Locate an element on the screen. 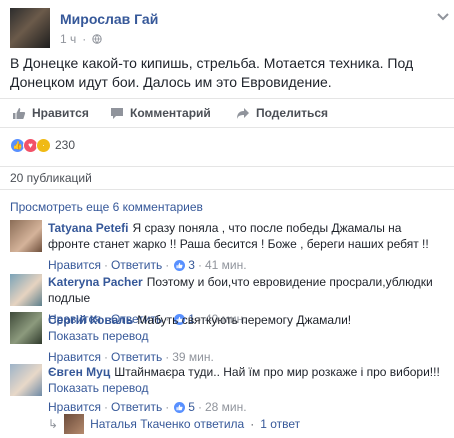 The width and height of the screenshot is (454, 438). comment-button: Комментарий is located at coordinates (160, 113).